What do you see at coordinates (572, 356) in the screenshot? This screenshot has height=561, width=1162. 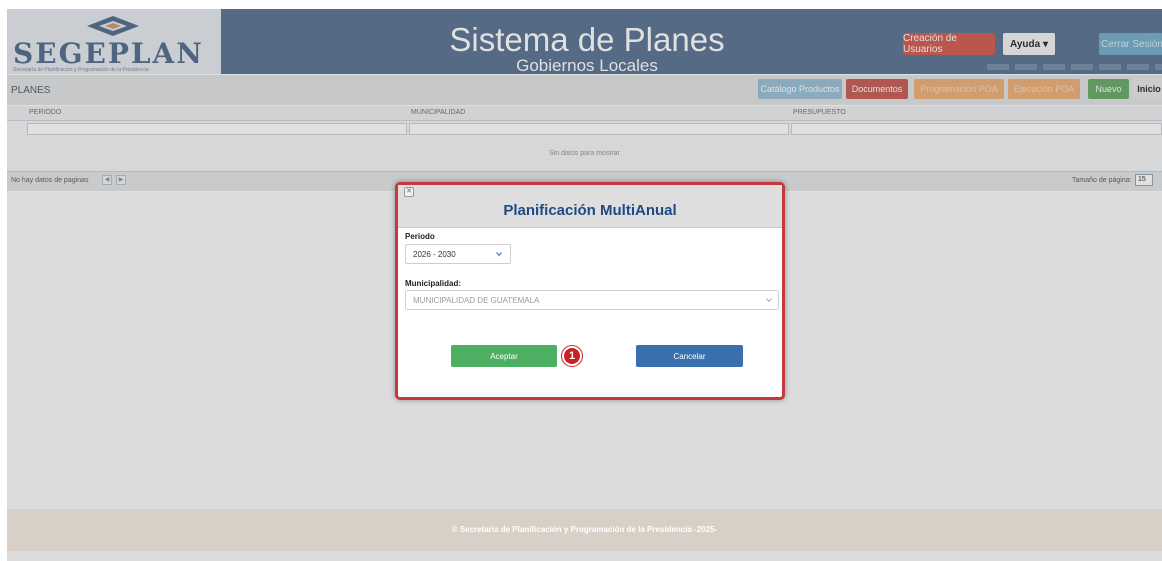 I see `step-marker-badge: 1` at bounding box center [572, 356].